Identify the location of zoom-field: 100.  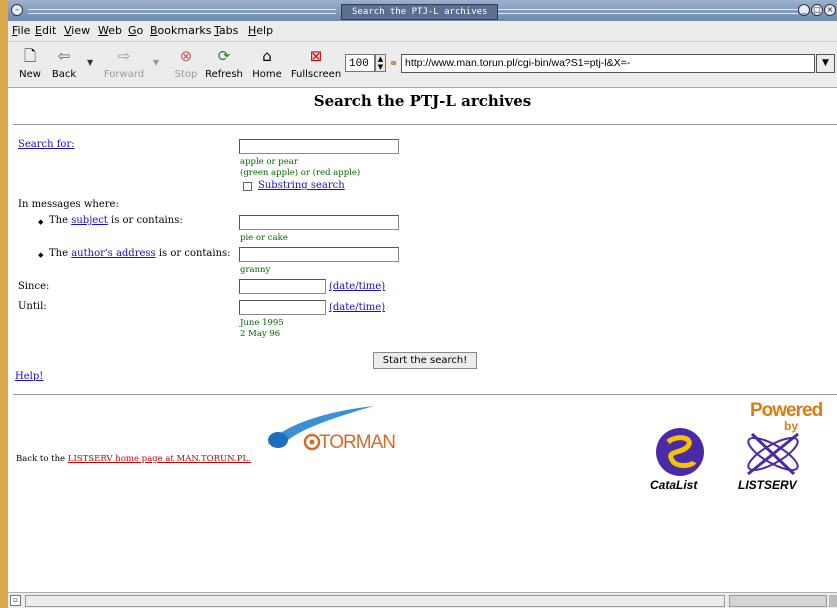
(360, 63).